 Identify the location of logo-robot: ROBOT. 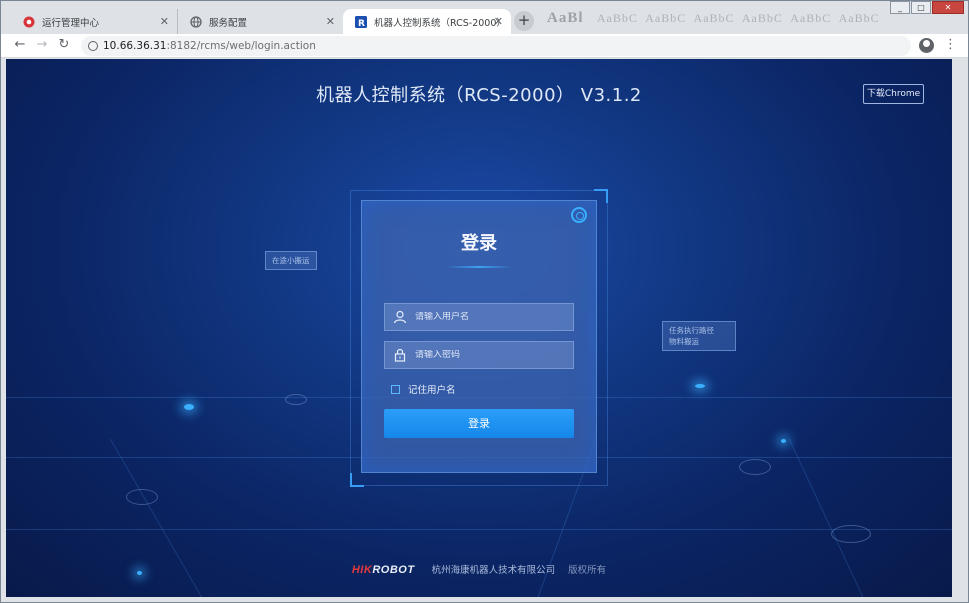
(393, 570).